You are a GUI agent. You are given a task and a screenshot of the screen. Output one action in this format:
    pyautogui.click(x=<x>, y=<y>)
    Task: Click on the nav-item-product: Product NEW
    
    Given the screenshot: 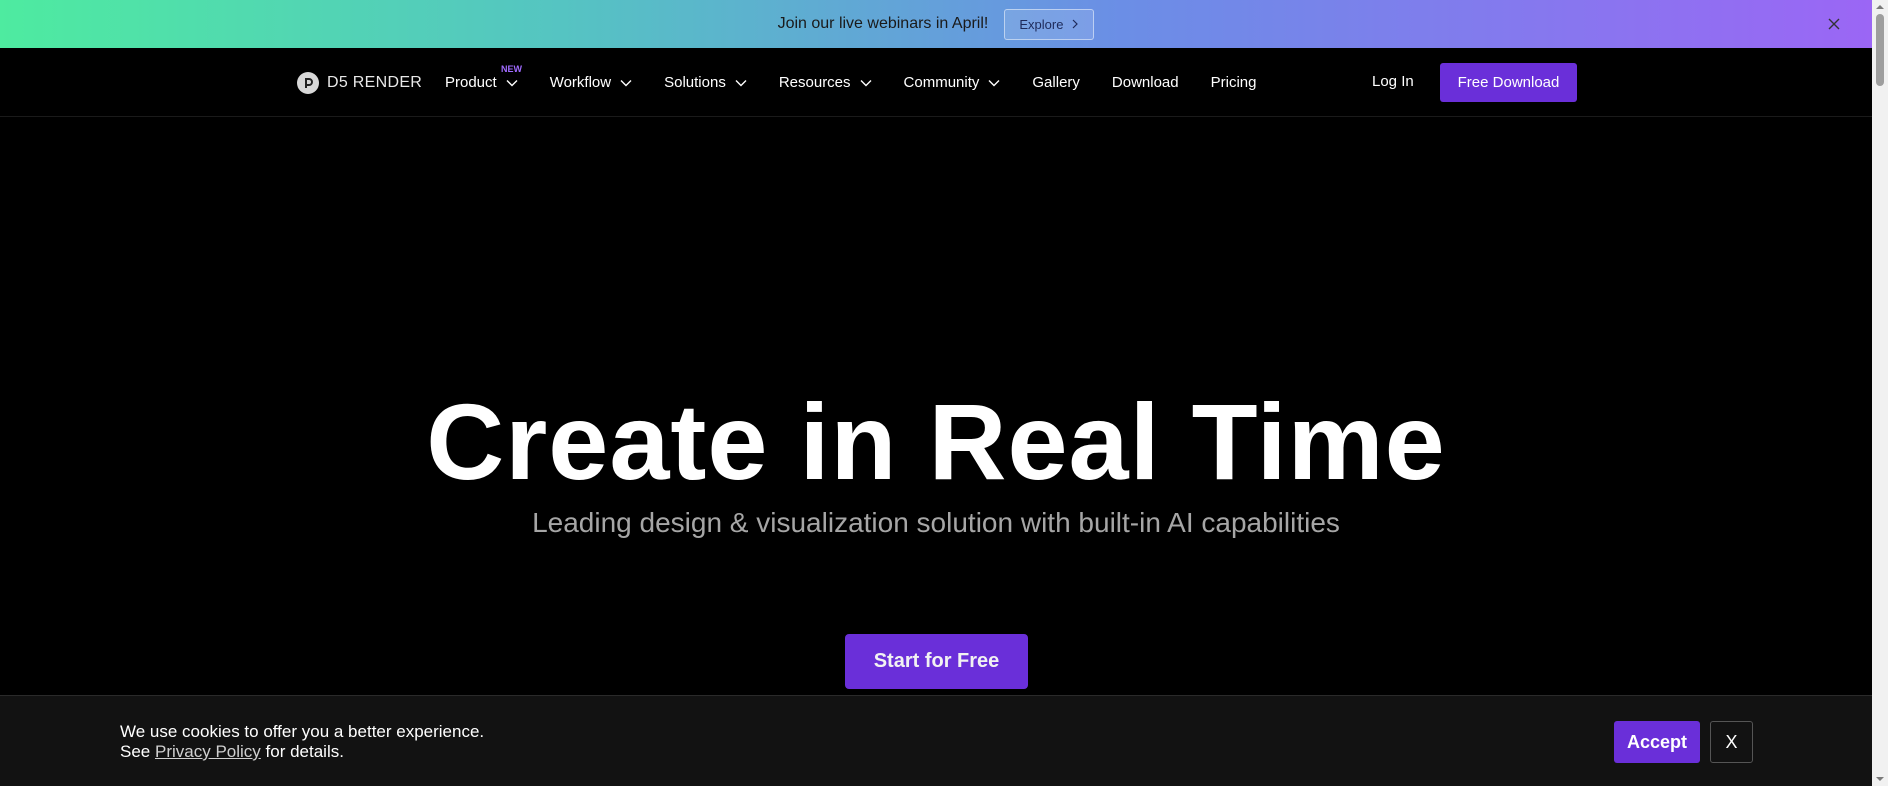 What is the action you would take?
    pyautogui.click(x=483, y=77)
    